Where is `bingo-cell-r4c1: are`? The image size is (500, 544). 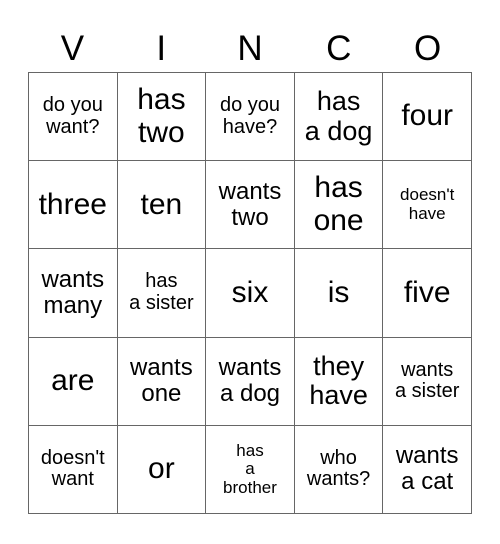
bingo-cell-r4c1: are is located at coordinates (73, 381).